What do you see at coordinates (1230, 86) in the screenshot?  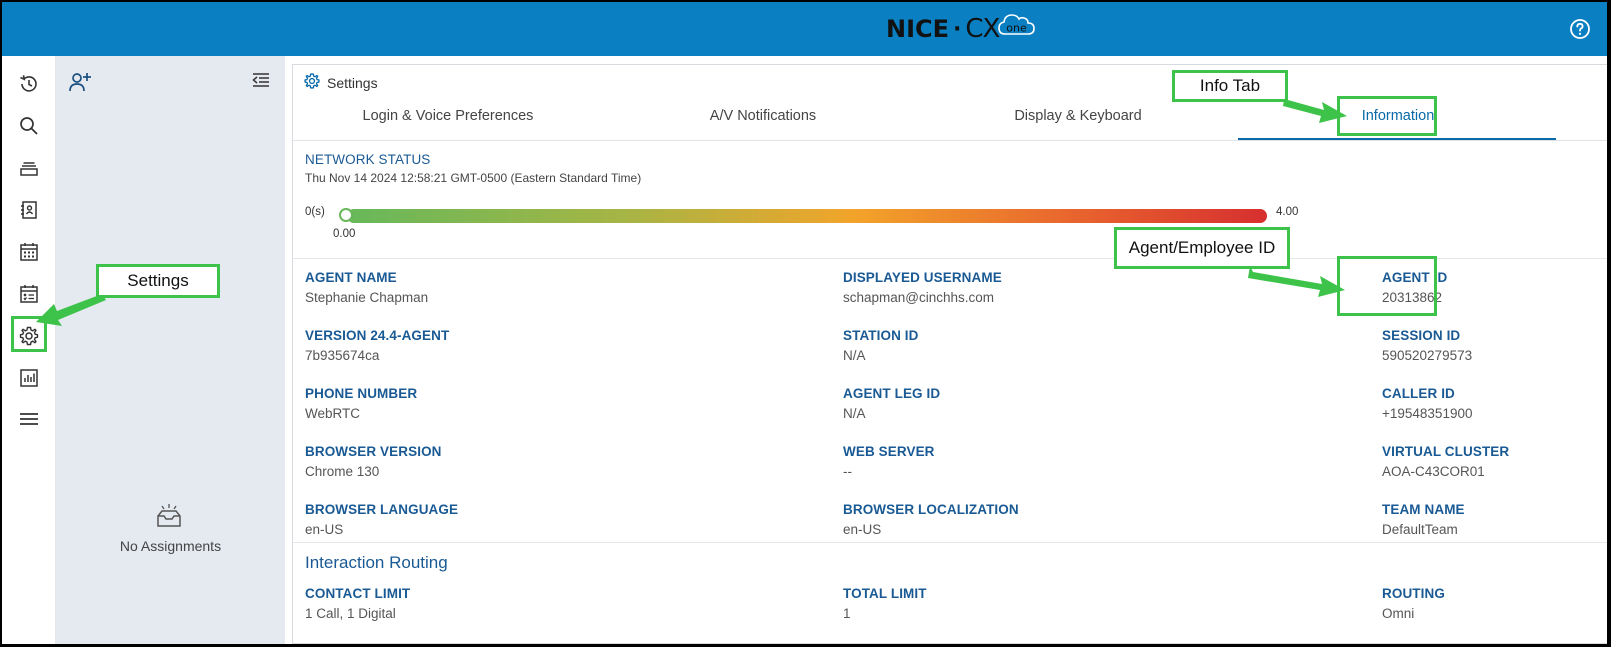 I see `info-tab-callout: Info Tab` at bounding box center [1230, 86].